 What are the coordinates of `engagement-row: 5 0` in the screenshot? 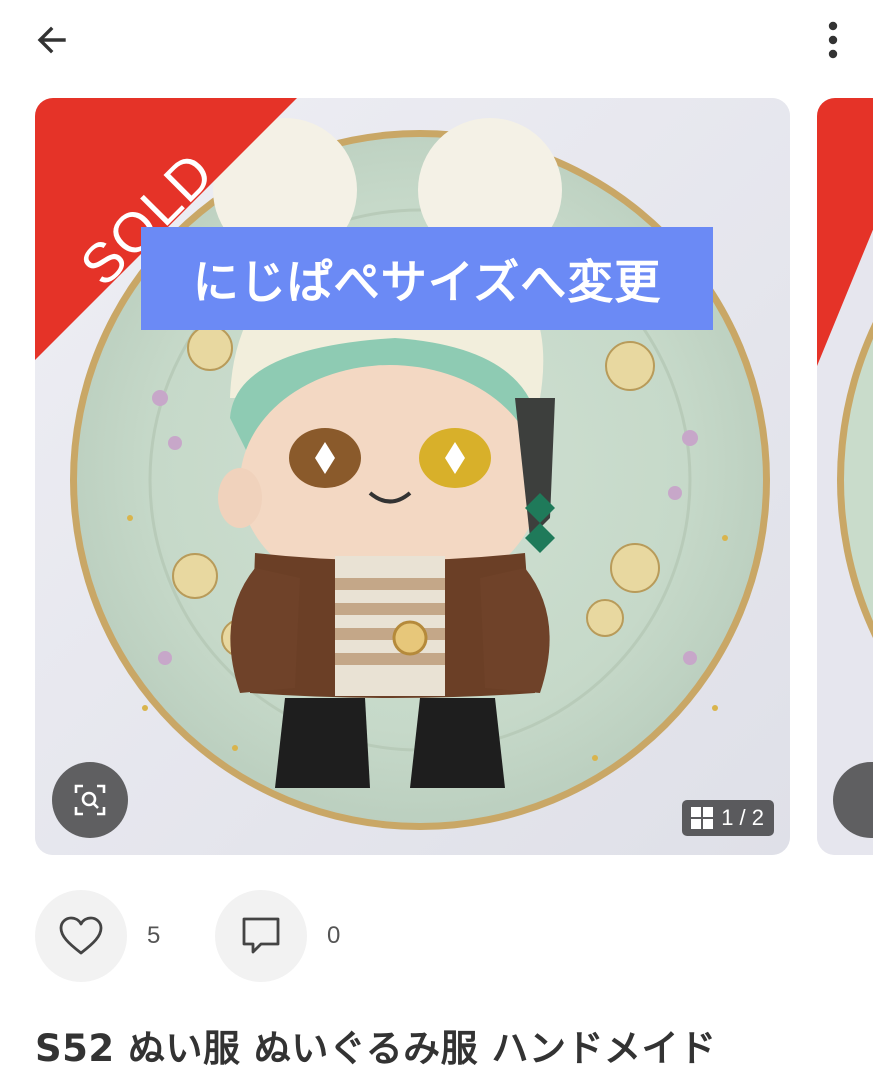 It's located at (205, 936).